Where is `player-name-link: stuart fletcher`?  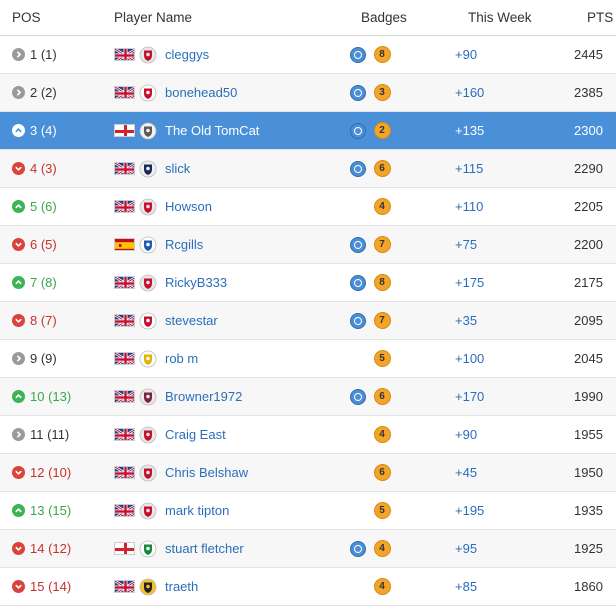
player-name-link: stuart fletcher is located at coordinates (204, 548).